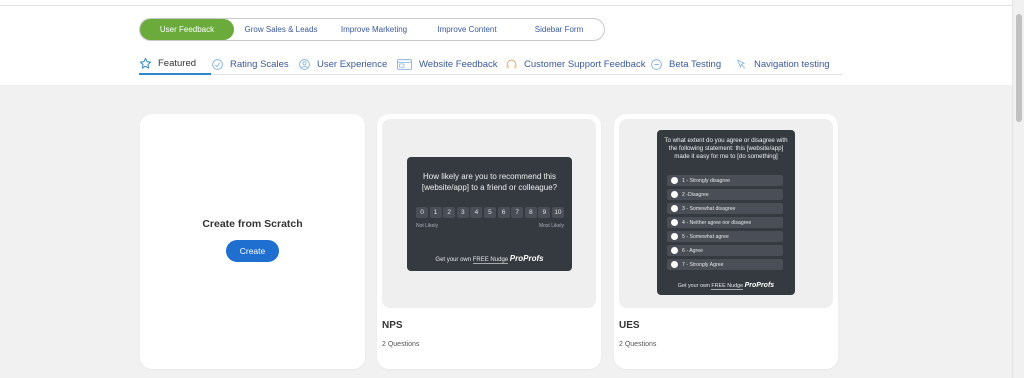  Describe the element at coordinates (705, 236) in the screenshot. I see `option-label: 5 - Somewhat agree` at that location.